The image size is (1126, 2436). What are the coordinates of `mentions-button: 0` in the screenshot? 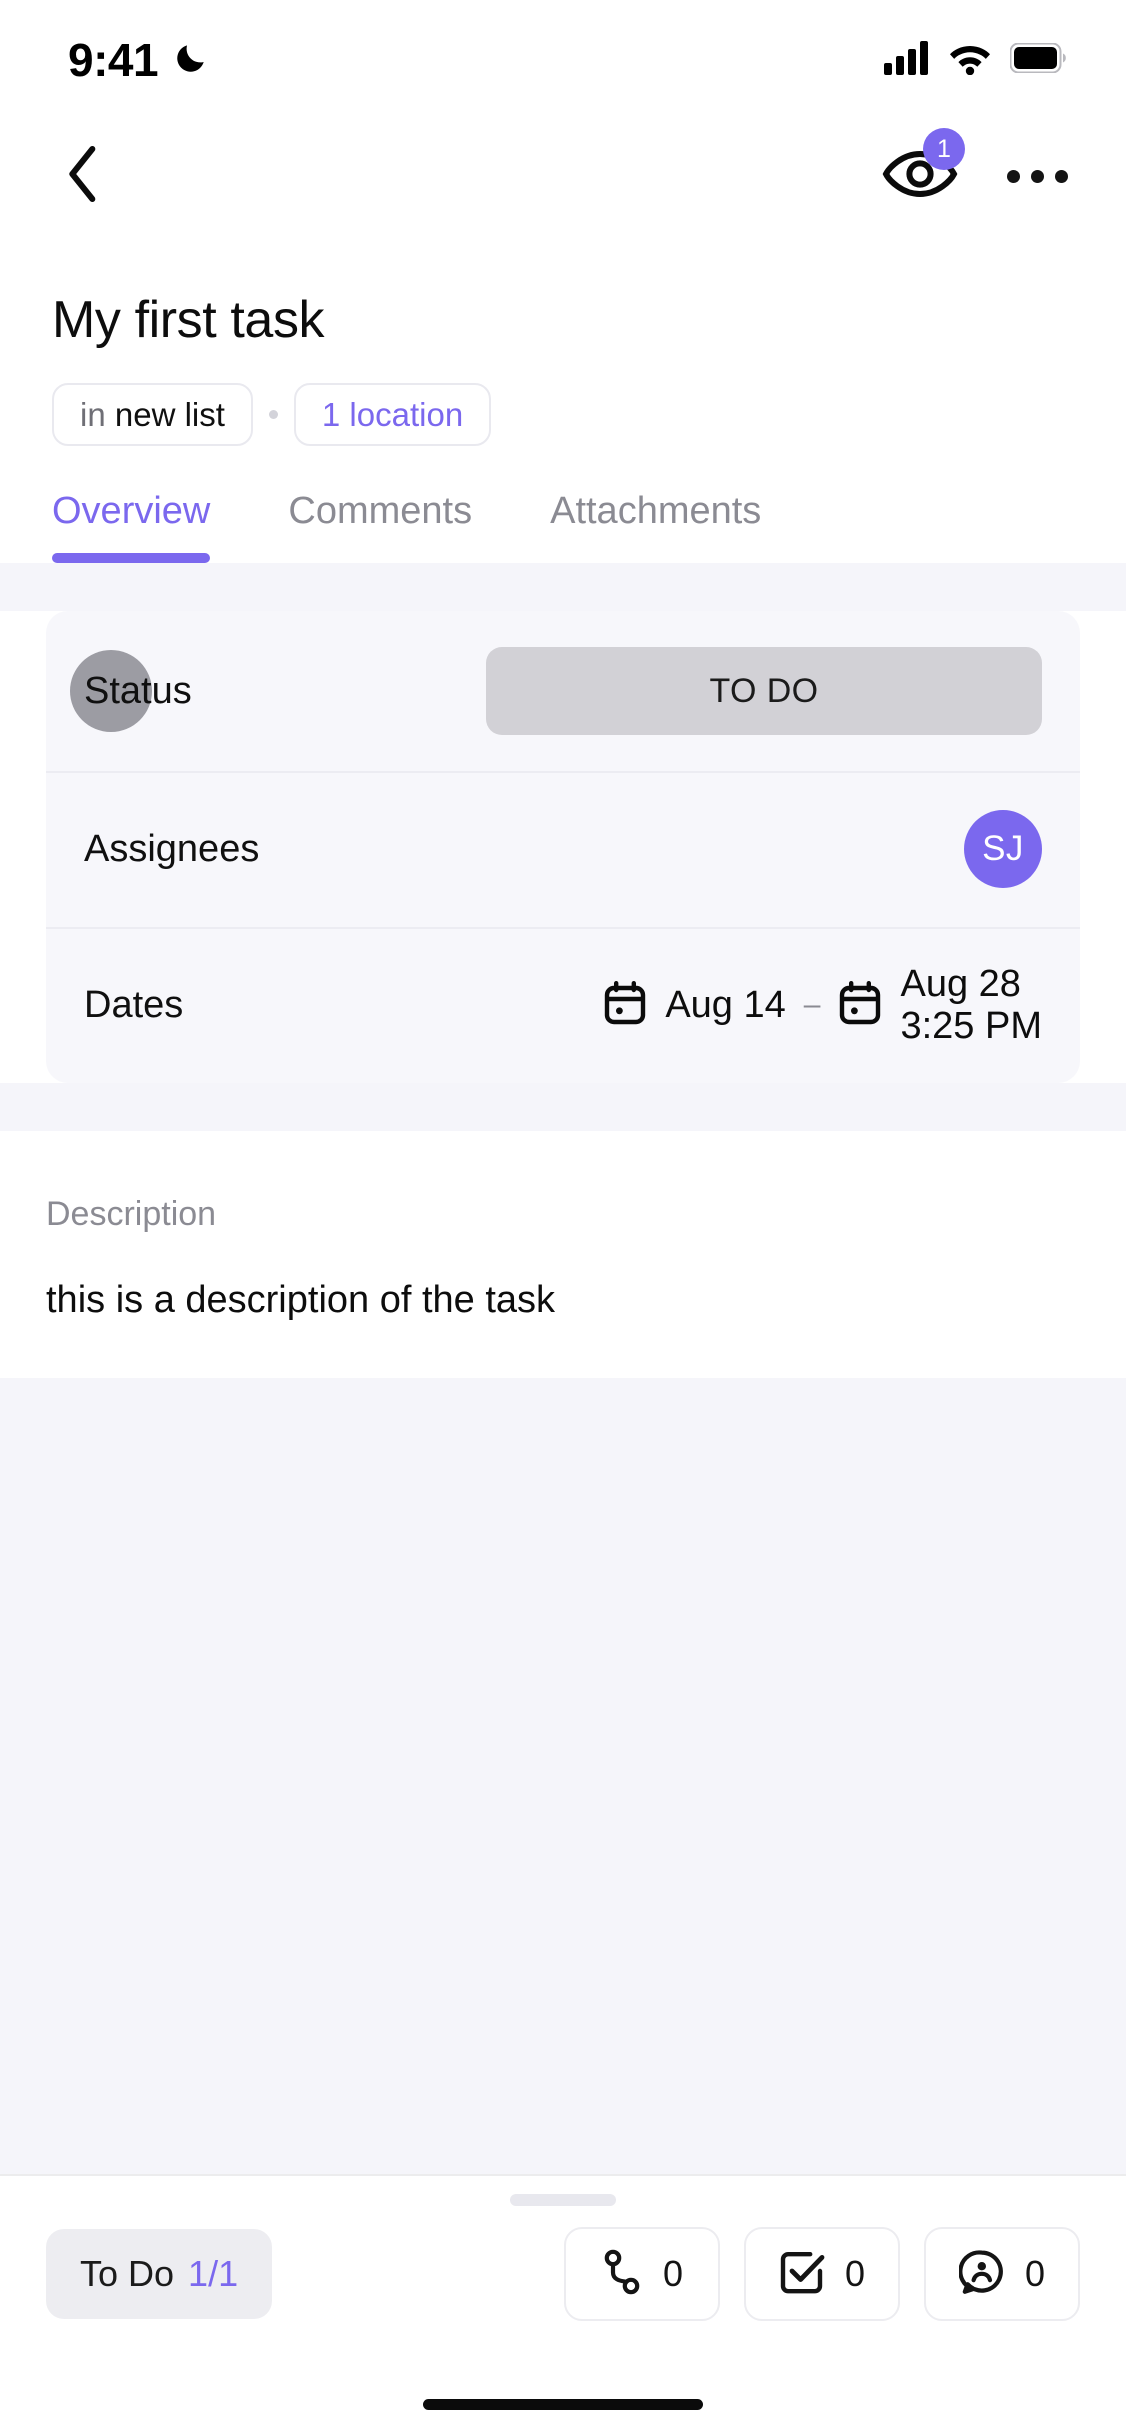 It's located at (1002, 2274).